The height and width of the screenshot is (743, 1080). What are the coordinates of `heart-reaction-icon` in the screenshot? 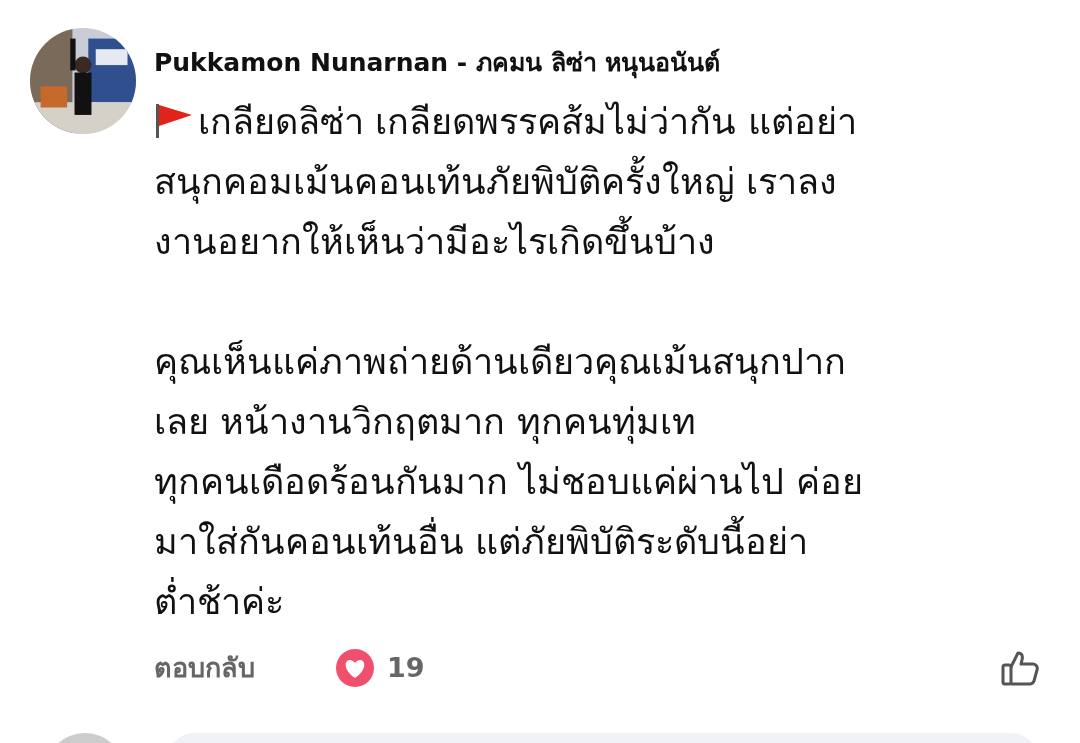 It's located at (355, 667).